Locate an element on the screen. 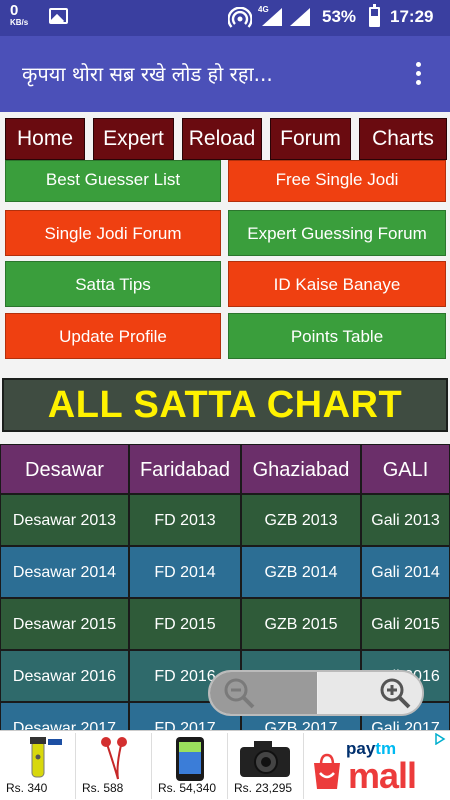 This screenshot has width=450, height=800. zoom-in-icon is located at coordinates (395, 693).